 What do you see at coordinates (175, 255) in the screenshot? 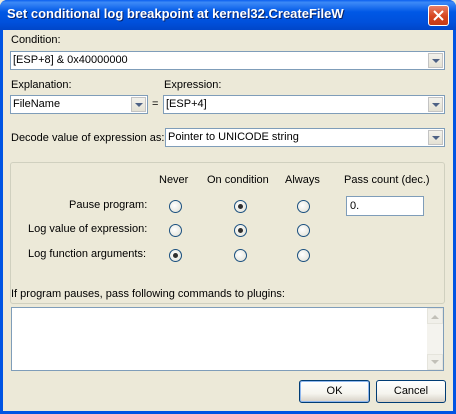
I see `logargs-never-radio` at bounding box center [175, 255].